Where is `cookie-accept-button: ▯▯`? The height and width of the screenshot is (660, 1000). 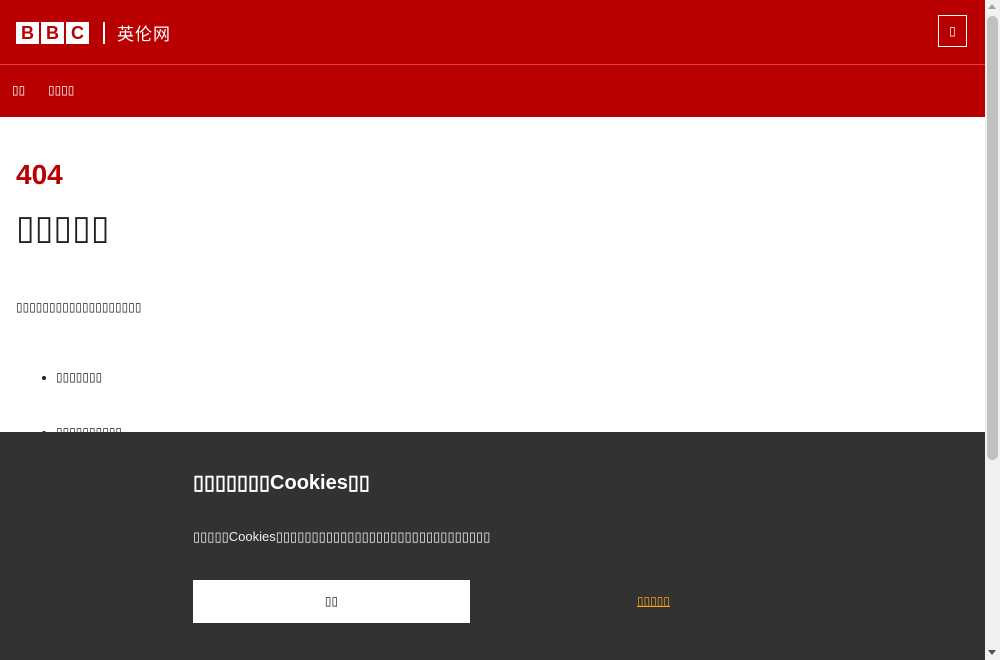 cookie-accept-button: ▯▯ is located at coordinates (331, 601).